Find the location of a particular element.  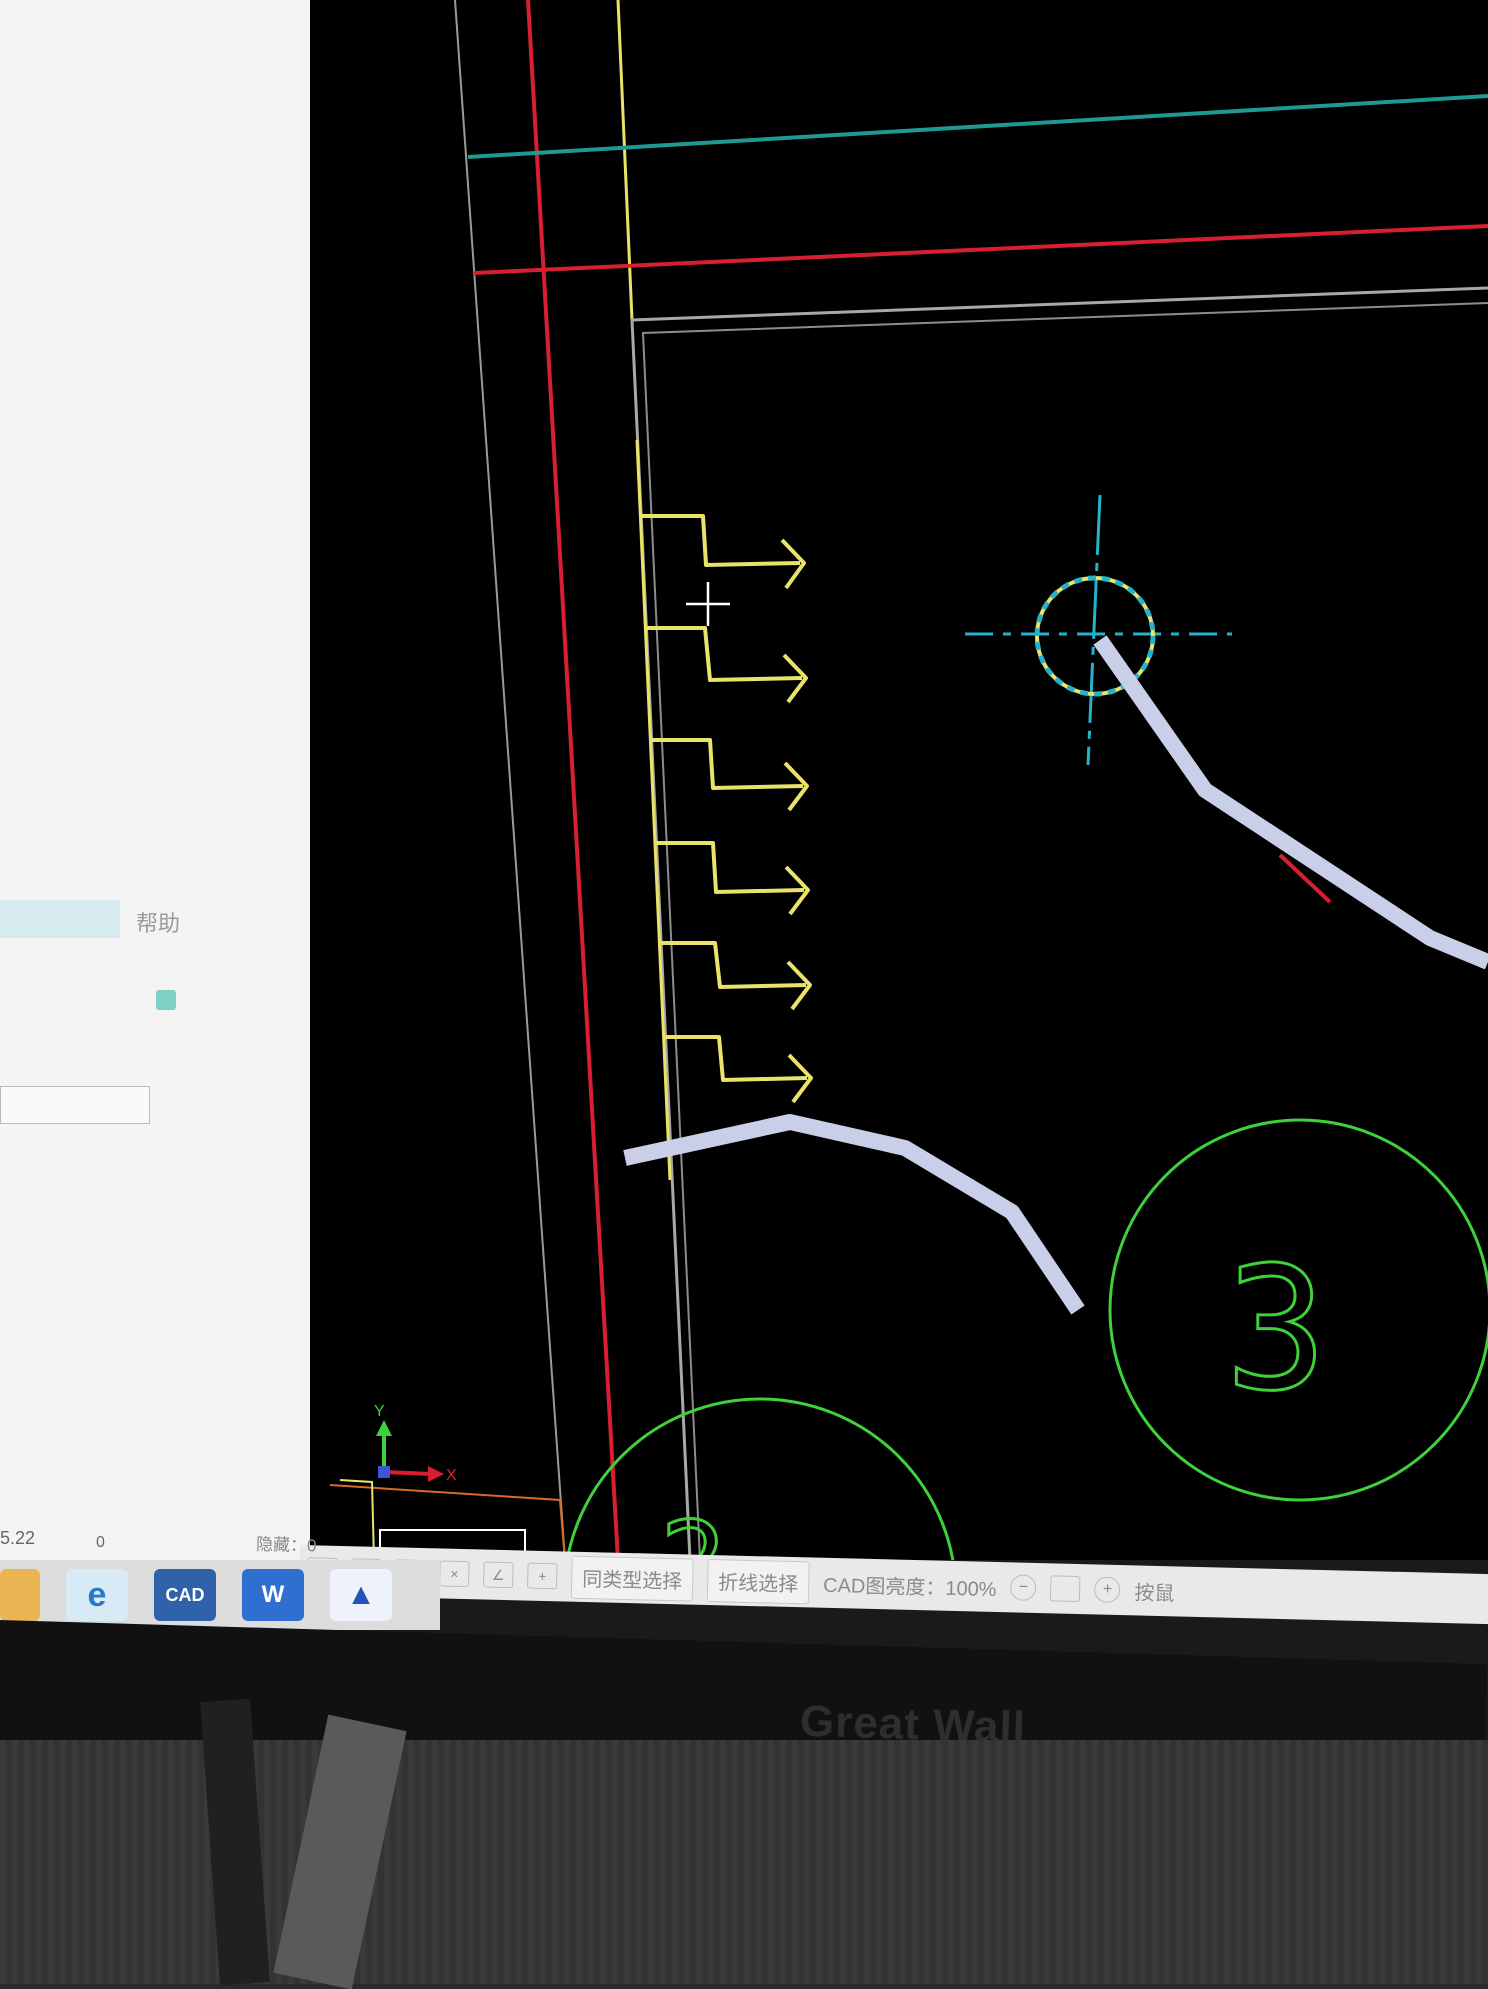

angle-icon: ∠ is located at coordinates (498, 1575).